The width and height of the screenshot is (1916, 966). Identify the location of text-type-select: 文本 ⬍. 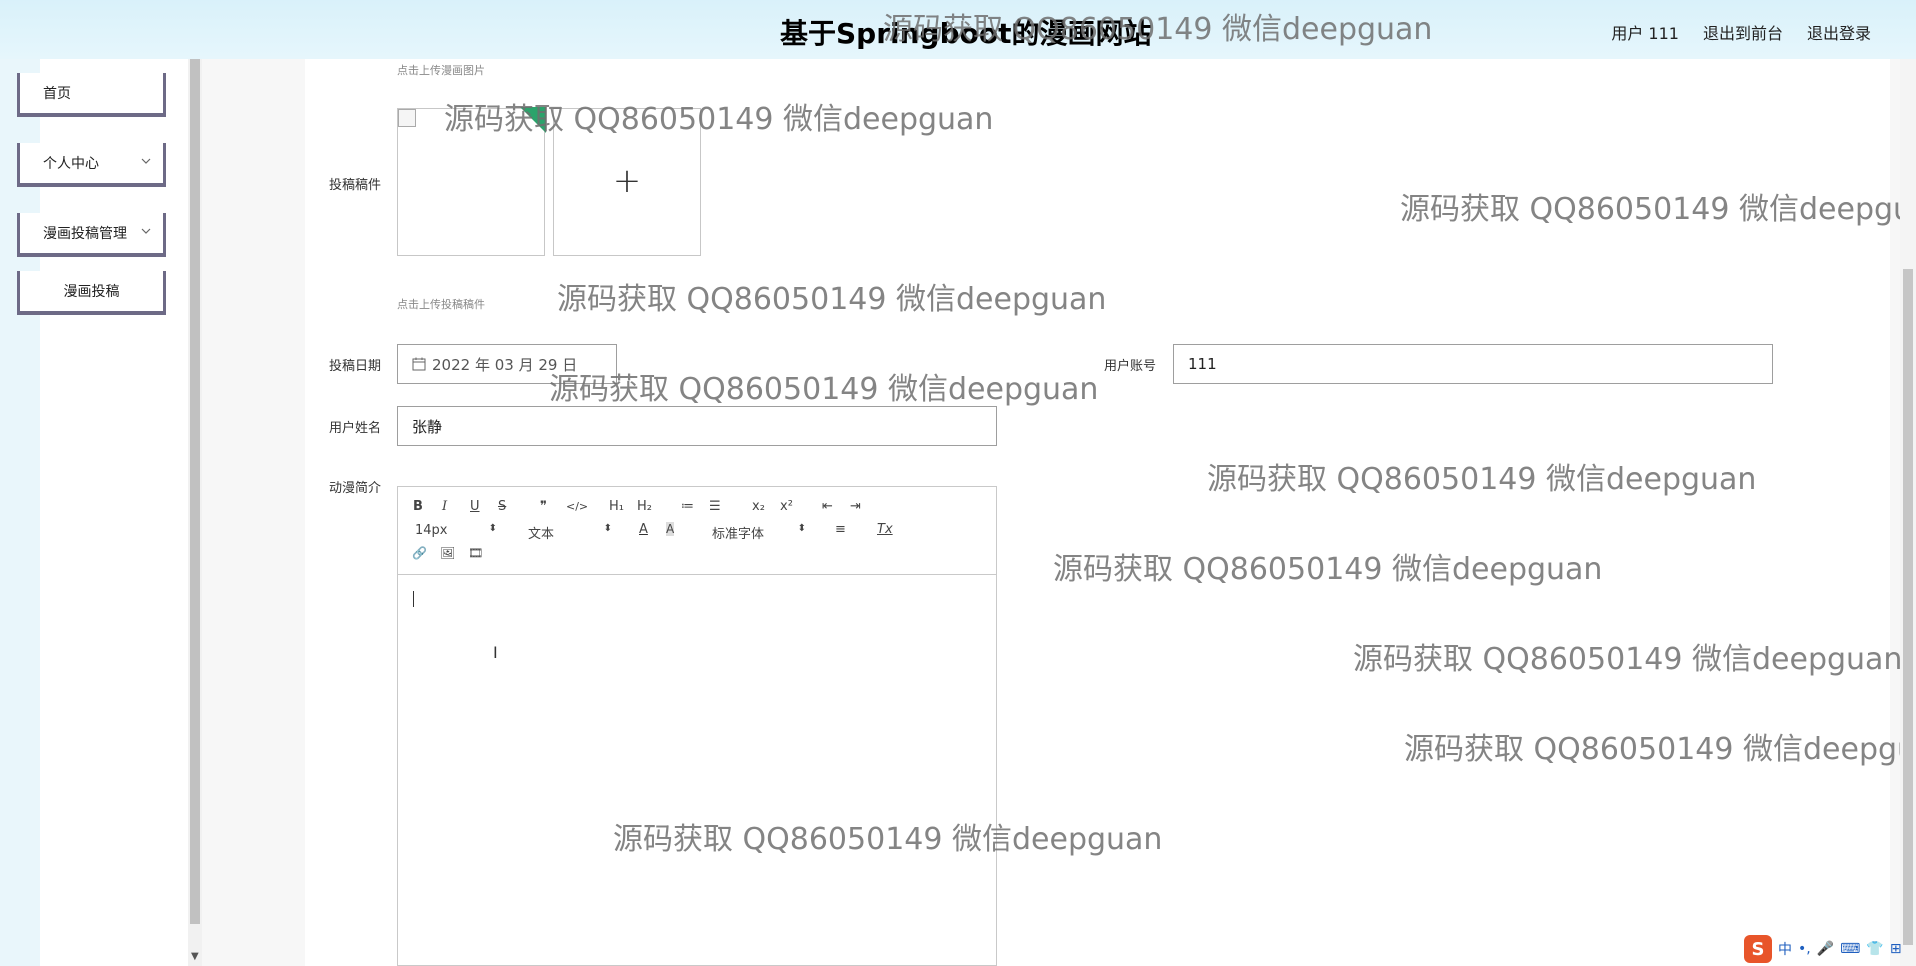
(570, 532).